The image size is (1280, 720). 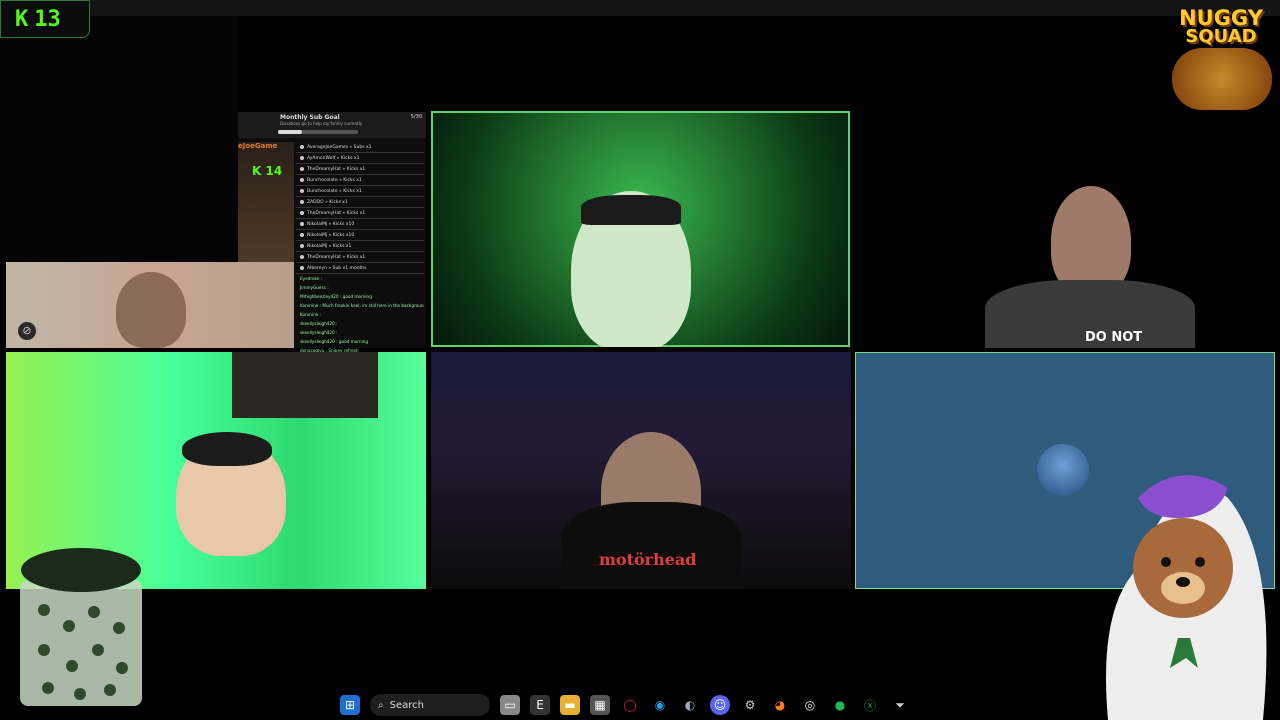 What do you see at coordinates (310, 117) in the screenshot?
I see `goal-title: Monthly Sub Goal` at bounding box center [310, 117].